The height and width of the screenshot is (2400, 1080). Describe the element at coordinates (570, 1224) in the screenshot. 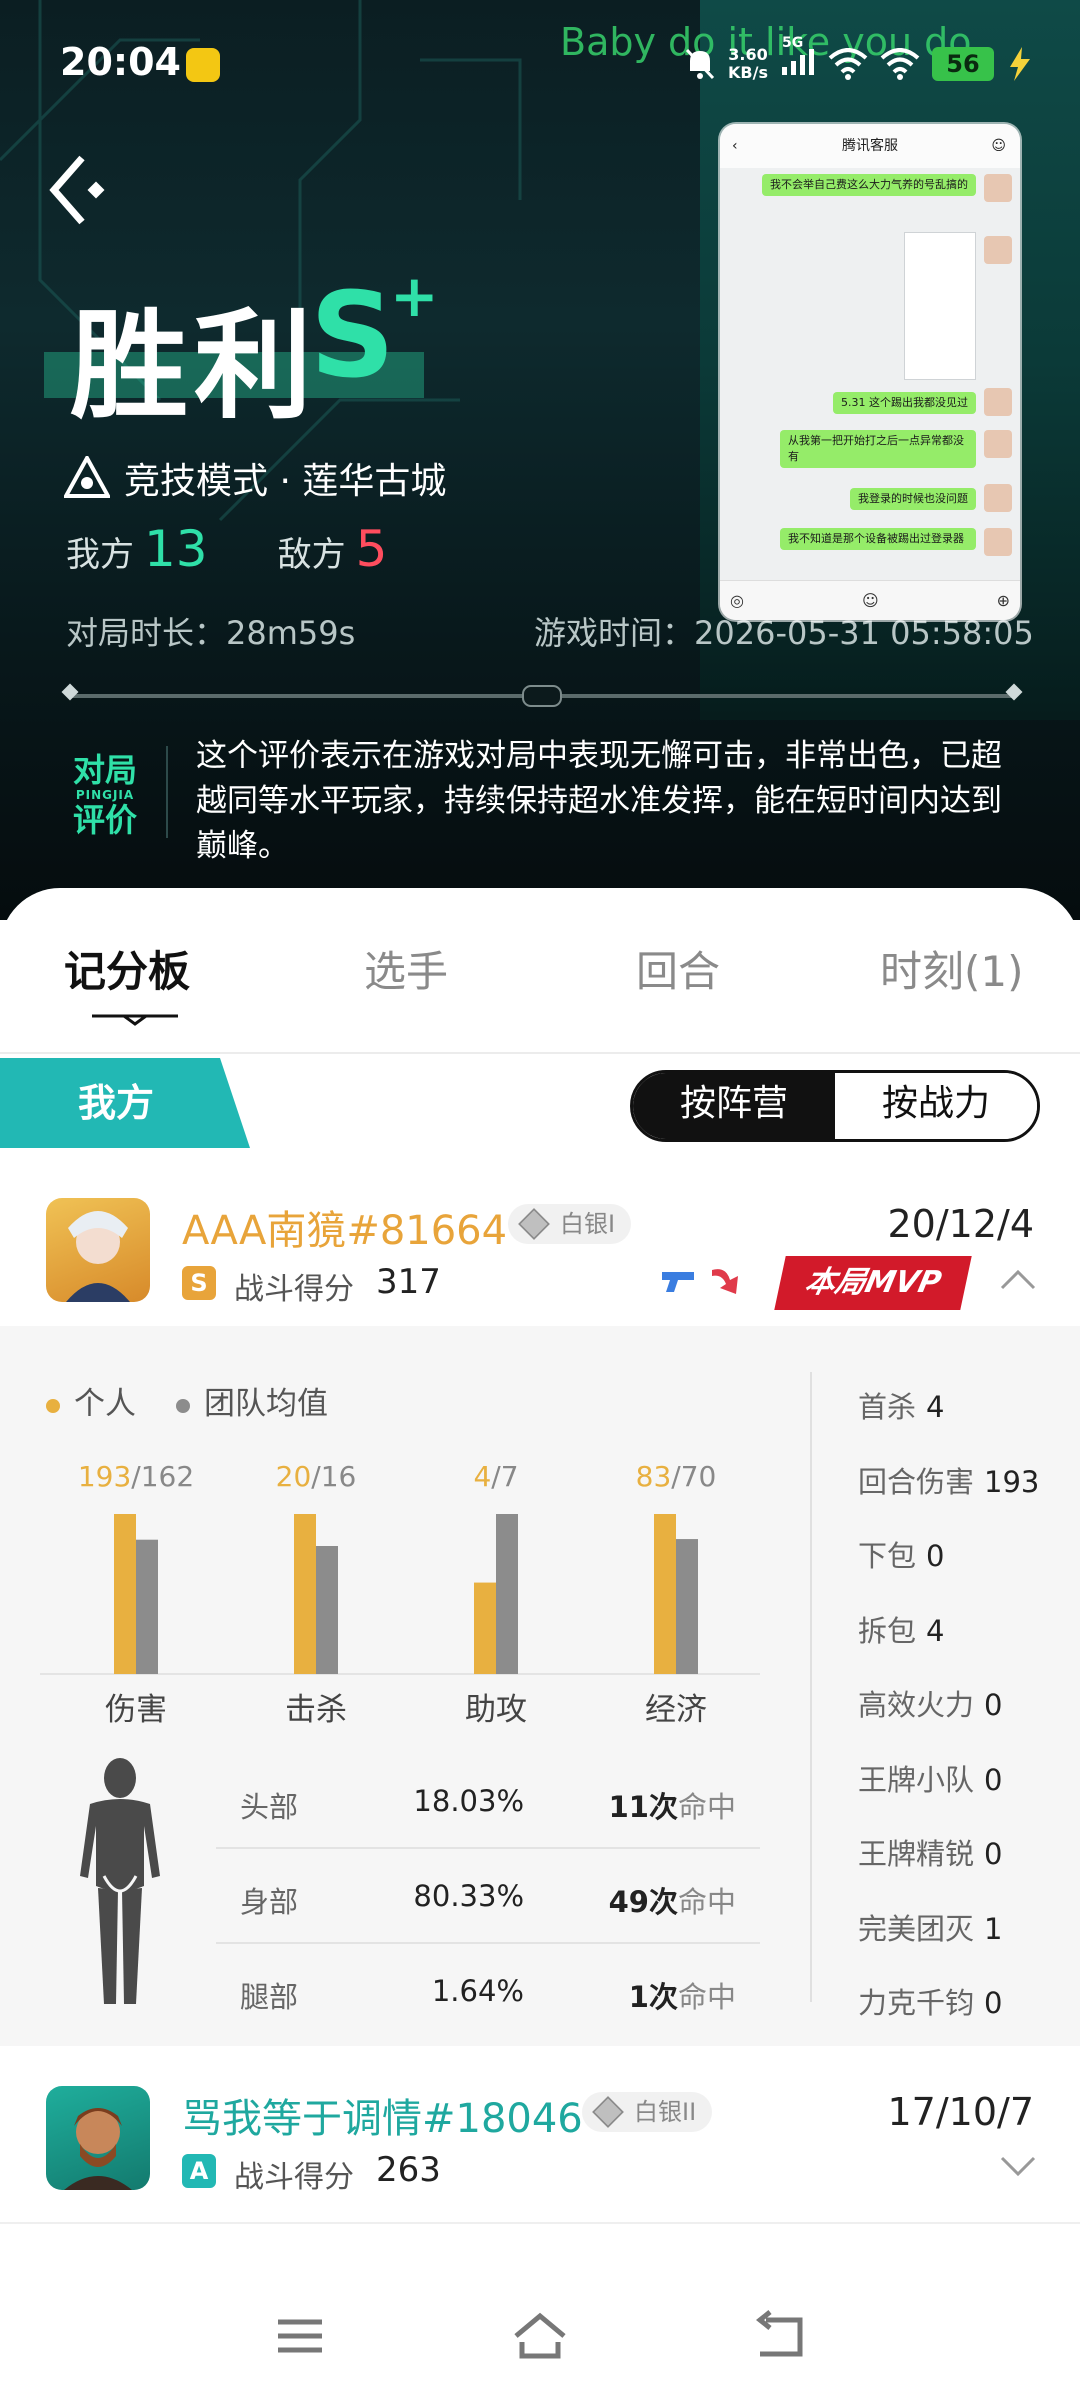

I see `rank-badge: 白银I` at that location.